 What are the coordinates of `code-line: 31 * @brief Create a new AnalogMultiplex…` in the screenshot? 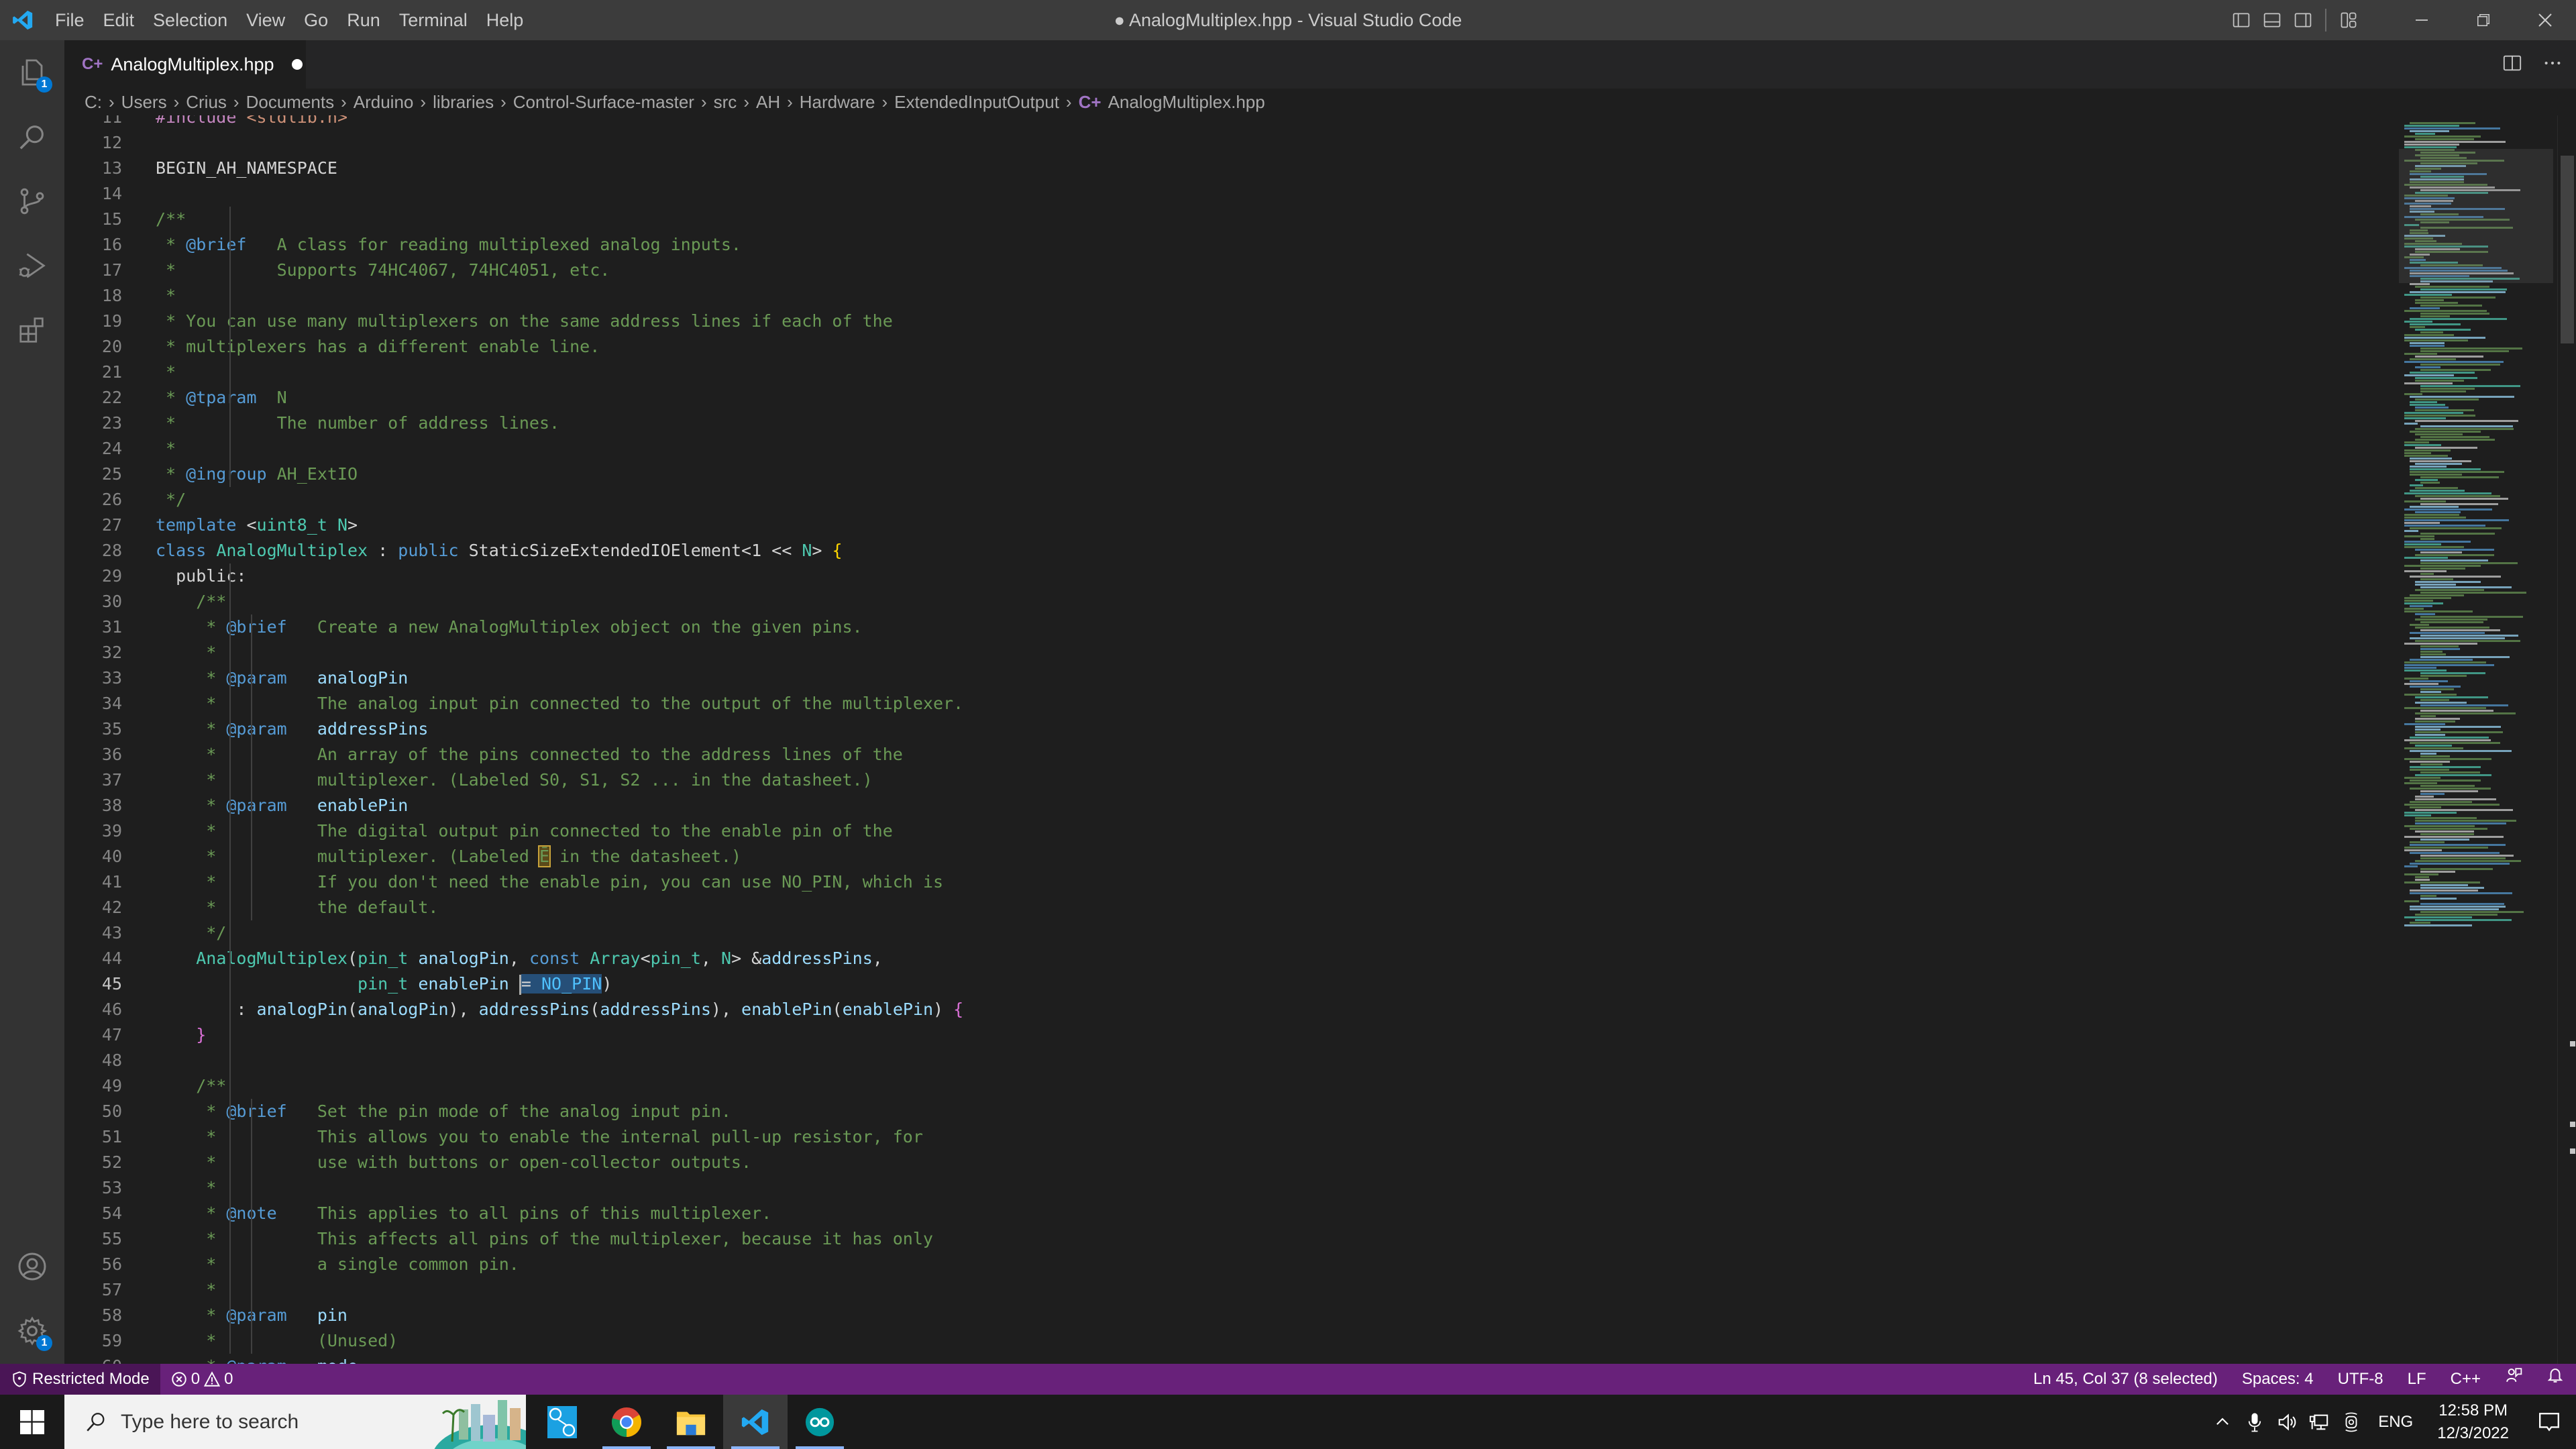 It's located at (1224, 627).